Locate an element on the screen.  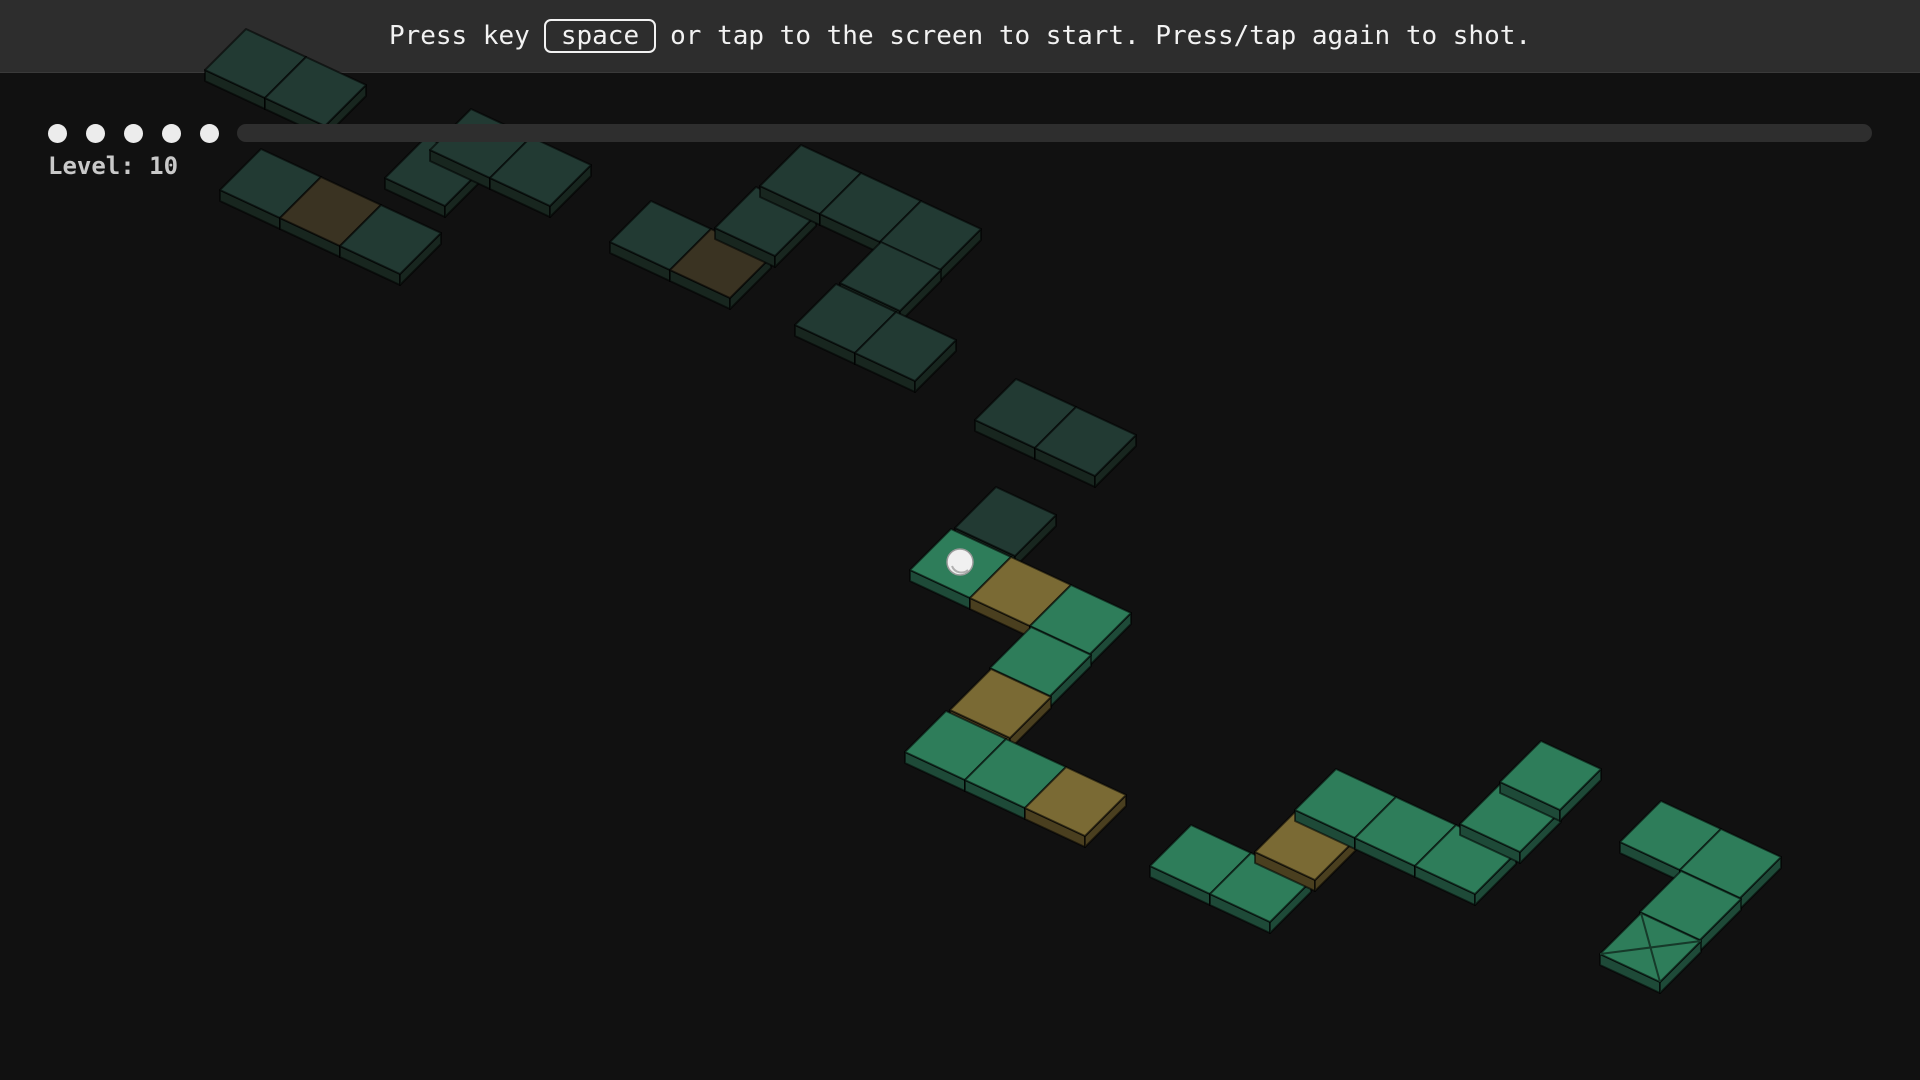
hud is located at coordinates (960, 133).